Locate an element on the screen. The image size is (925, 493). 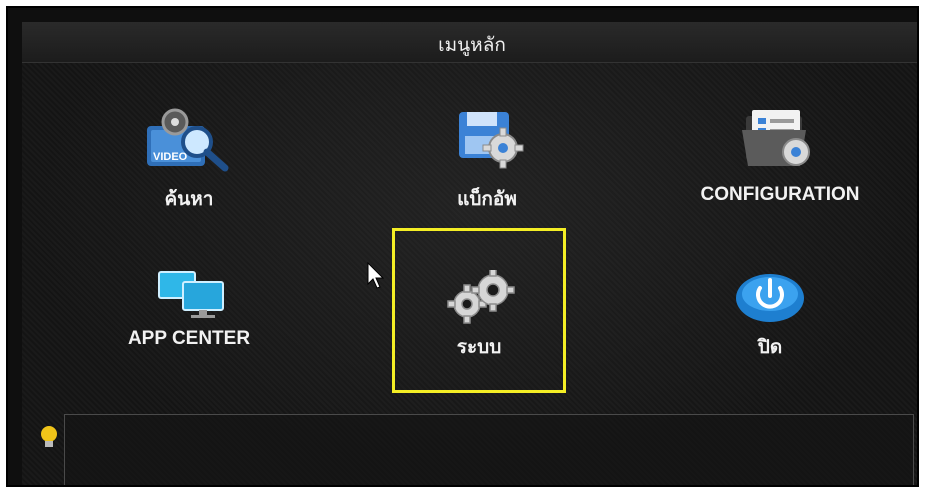
power-icon is located at coordinates (770, 298).